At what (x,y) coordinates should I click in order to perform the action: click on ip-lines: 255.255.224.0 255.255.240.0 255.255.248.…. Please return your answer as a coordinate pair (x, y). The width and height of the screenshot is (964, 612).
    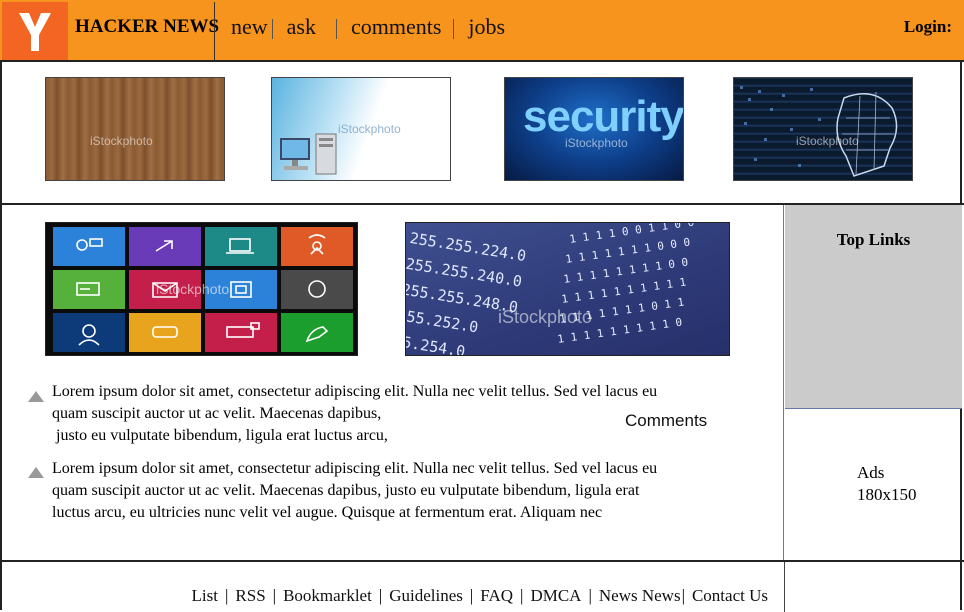
    Looking at the image, I should click on (466, 292).